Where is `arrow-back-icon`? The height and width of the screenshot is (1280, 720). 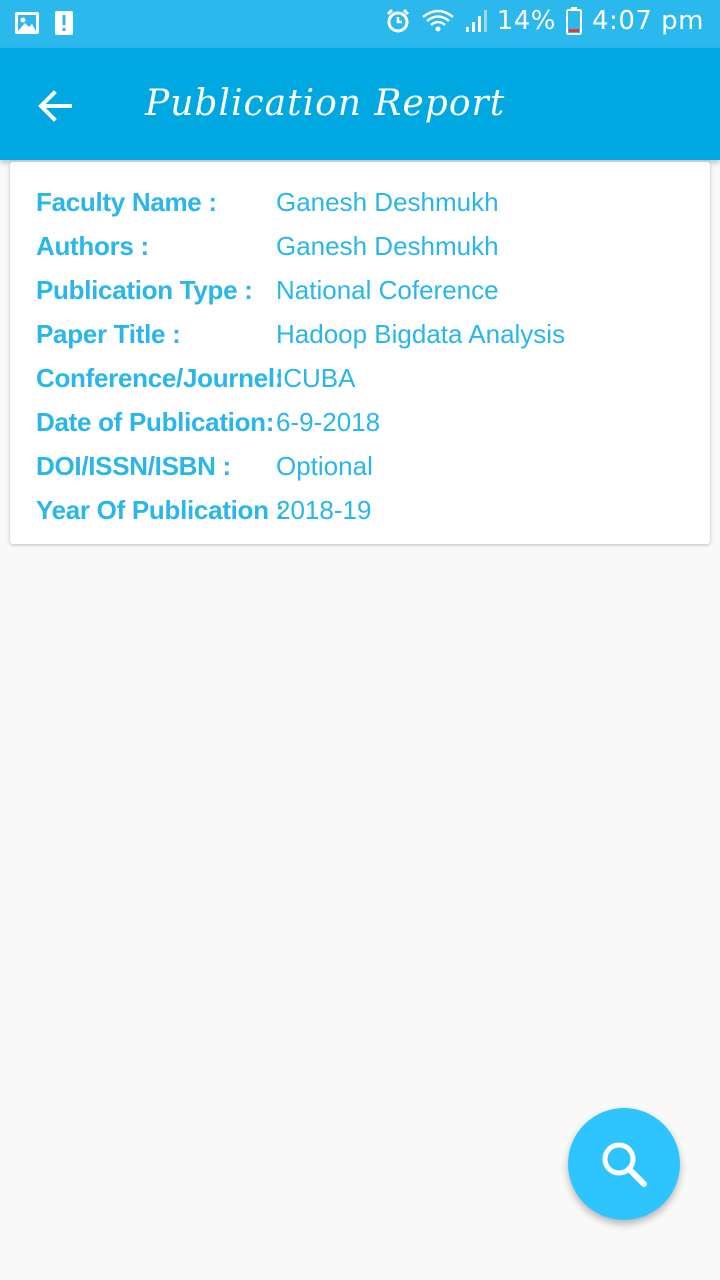
arrow-back-icon is located at coordinates (56, 112).